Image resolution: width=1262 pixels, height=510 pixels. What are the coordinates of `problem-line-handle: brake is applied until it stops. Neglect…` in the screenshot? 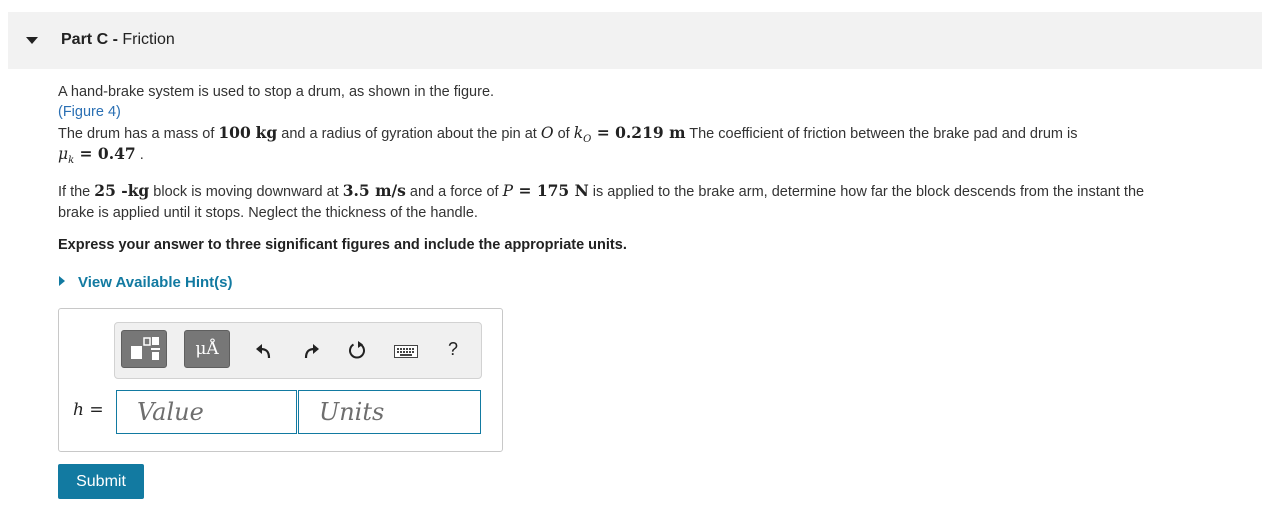 It's located at (268, 213).